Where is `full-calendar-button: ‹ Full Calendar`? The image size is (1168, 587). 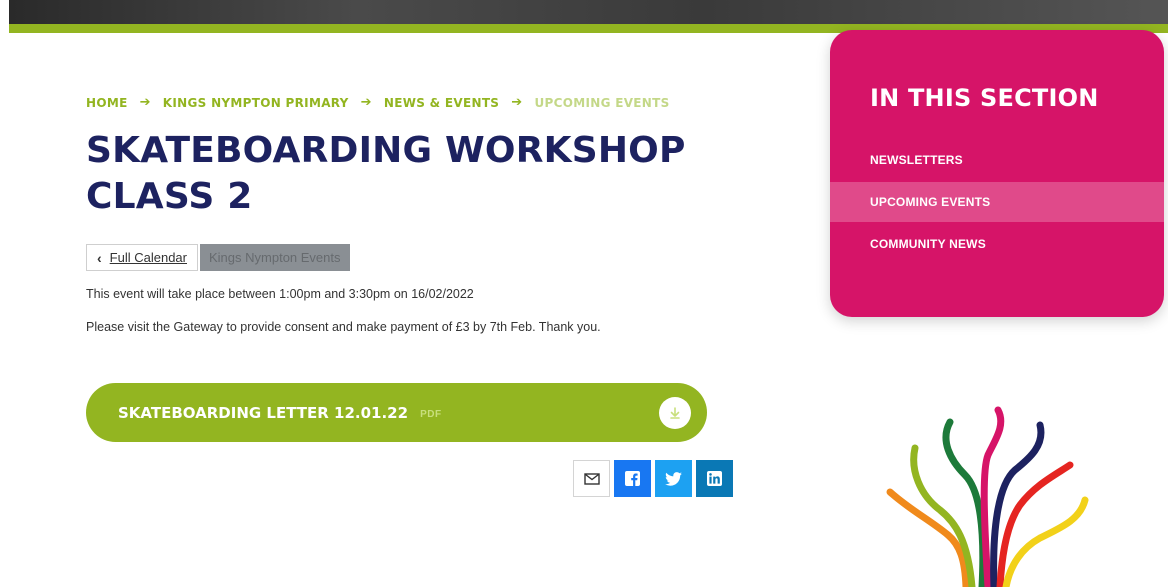
full-calendar-button: ‹ Full Calendar is located at coordinates (142, 257).